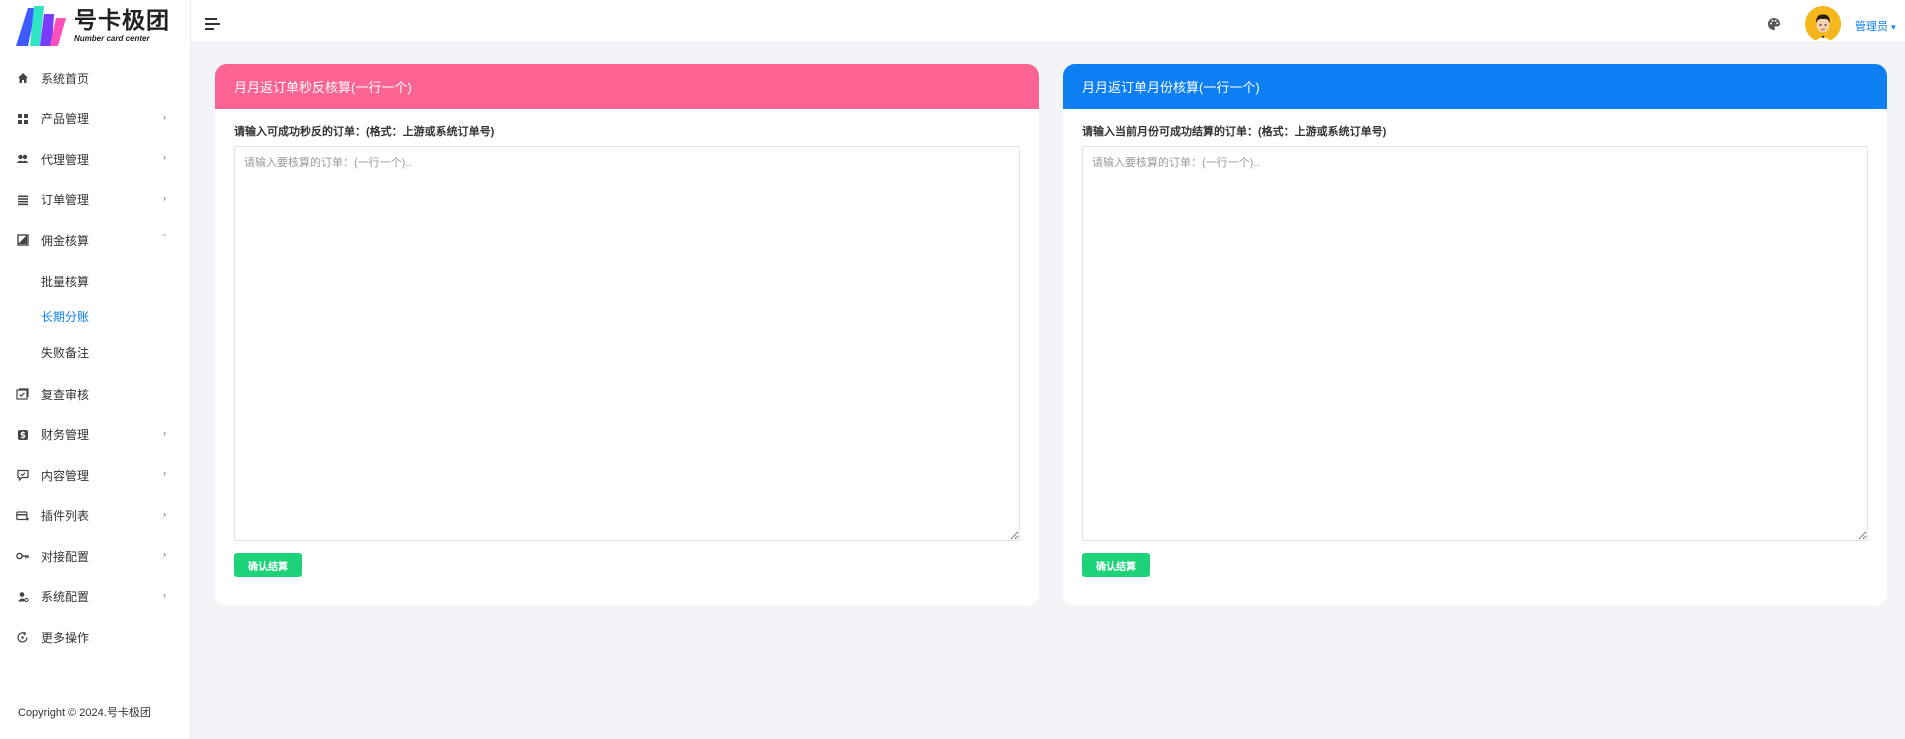  What do you see at coordinates (627, 86) in the screenshot?
I see `card-title: 月月返订单秒反核算(一行一个)` at bounding box center [627, 86].